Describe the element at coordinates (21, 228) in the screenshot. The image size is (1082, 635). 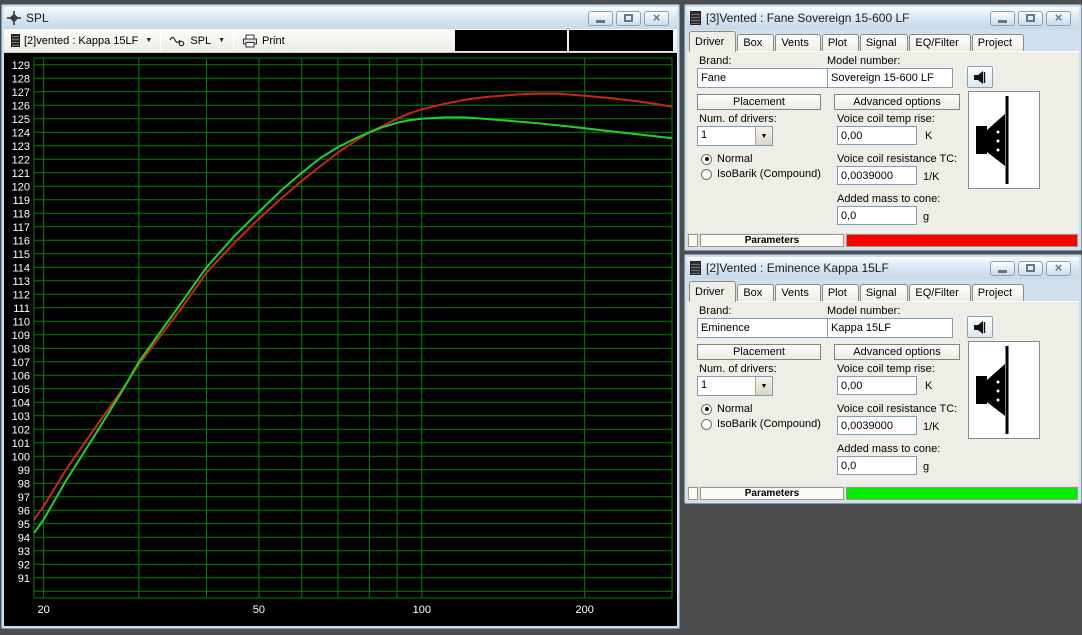
I see `svg-text: 117` at that location.